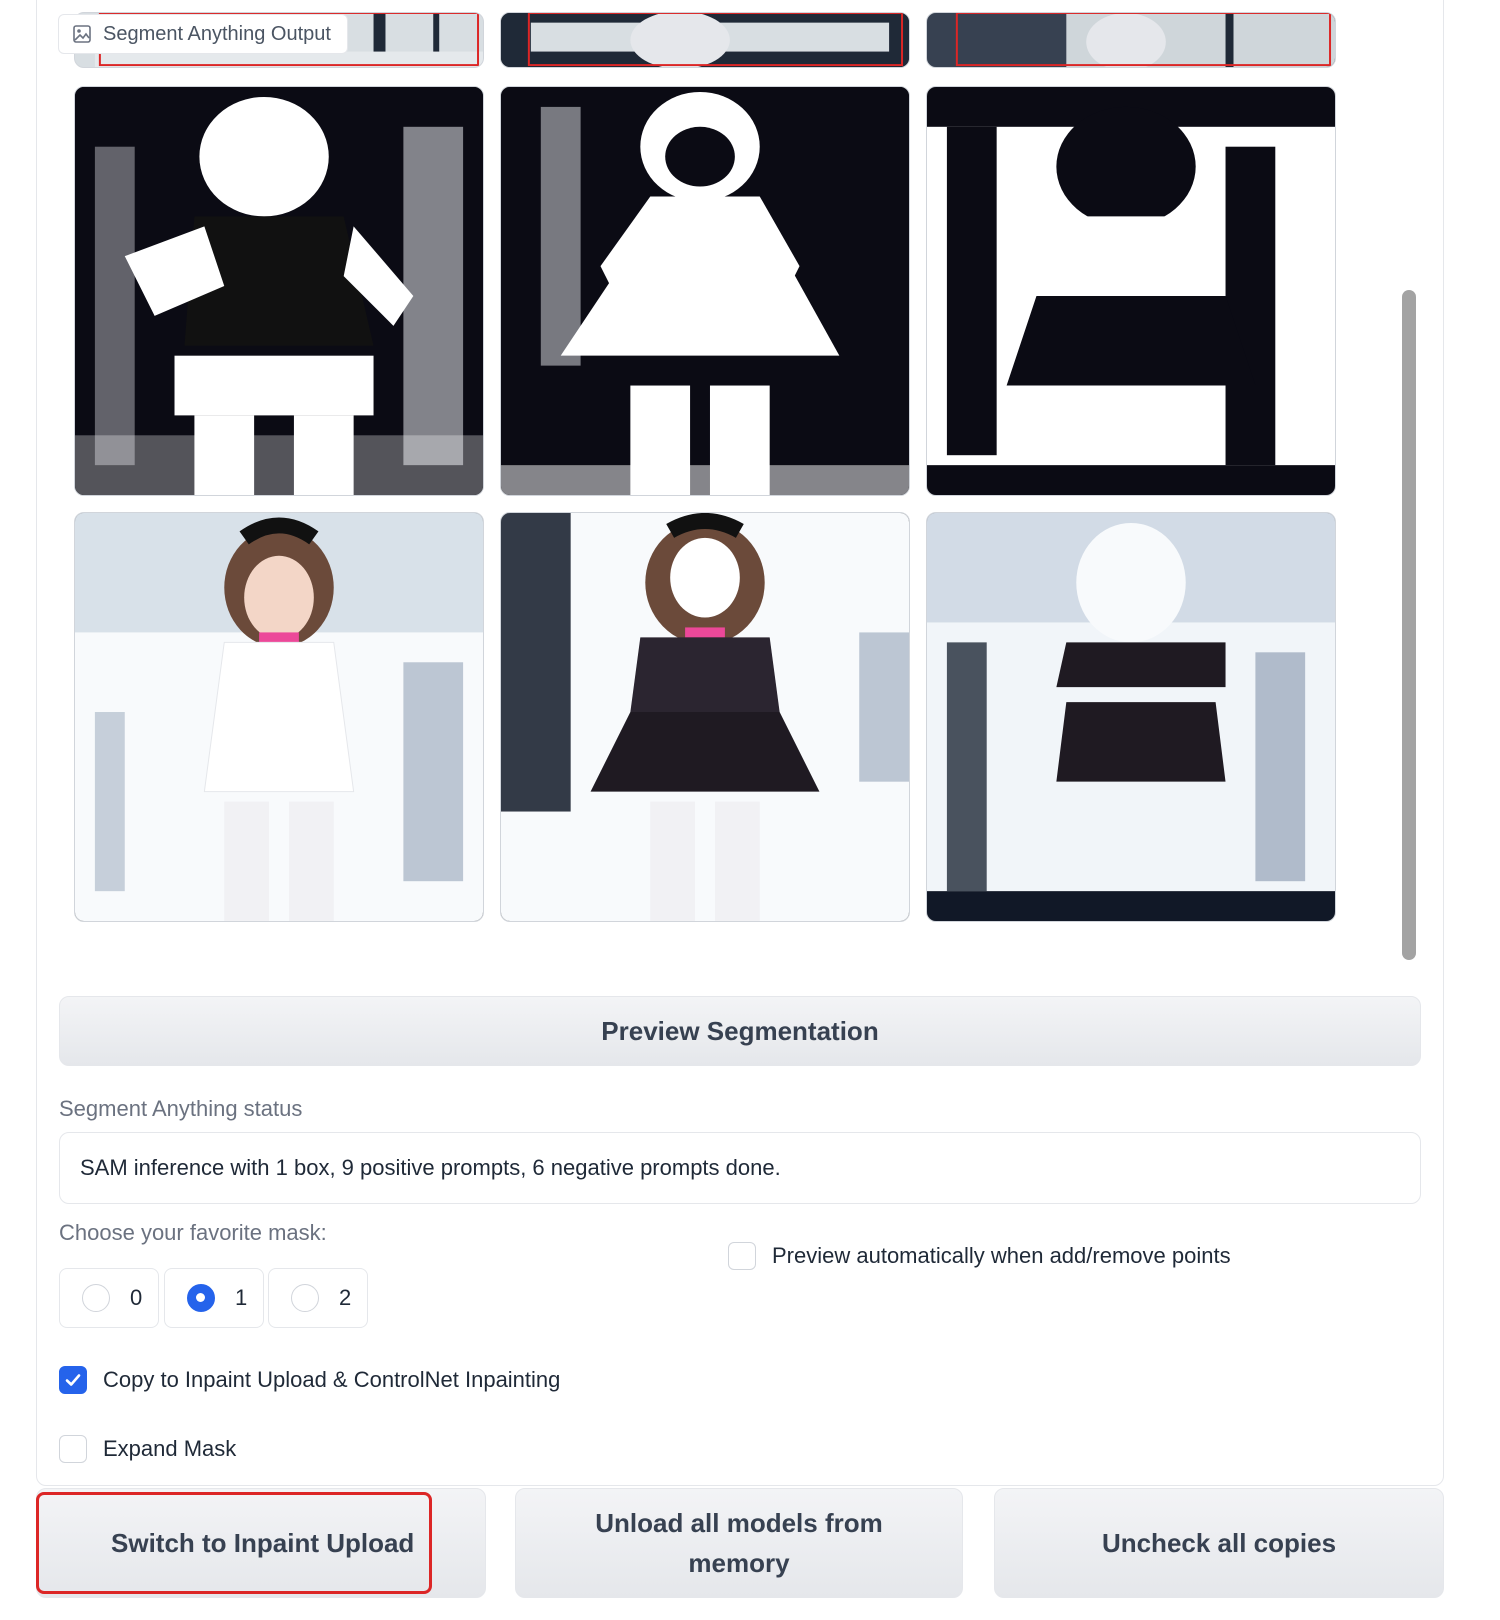 This screenshot has width=1500, height=1620. What do you see at coordinates (742, 1256) in the screenshot?
I see `auto-preview-checkbox` at bounding box center [742, 1256].